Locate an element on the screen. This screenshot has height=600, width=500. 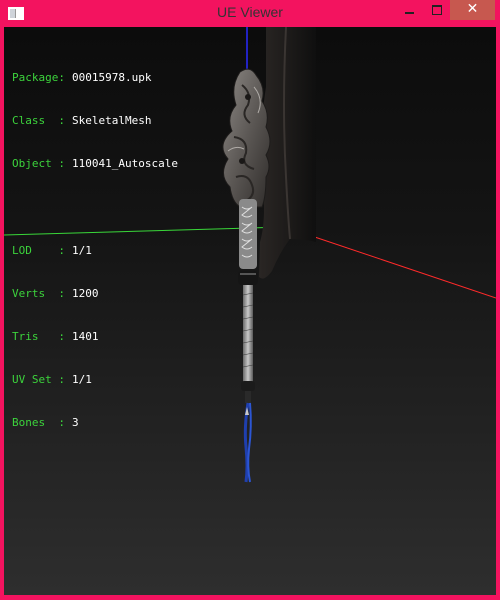
hud-row-bones: Bones : 3 is located at coordinates (95, 423).